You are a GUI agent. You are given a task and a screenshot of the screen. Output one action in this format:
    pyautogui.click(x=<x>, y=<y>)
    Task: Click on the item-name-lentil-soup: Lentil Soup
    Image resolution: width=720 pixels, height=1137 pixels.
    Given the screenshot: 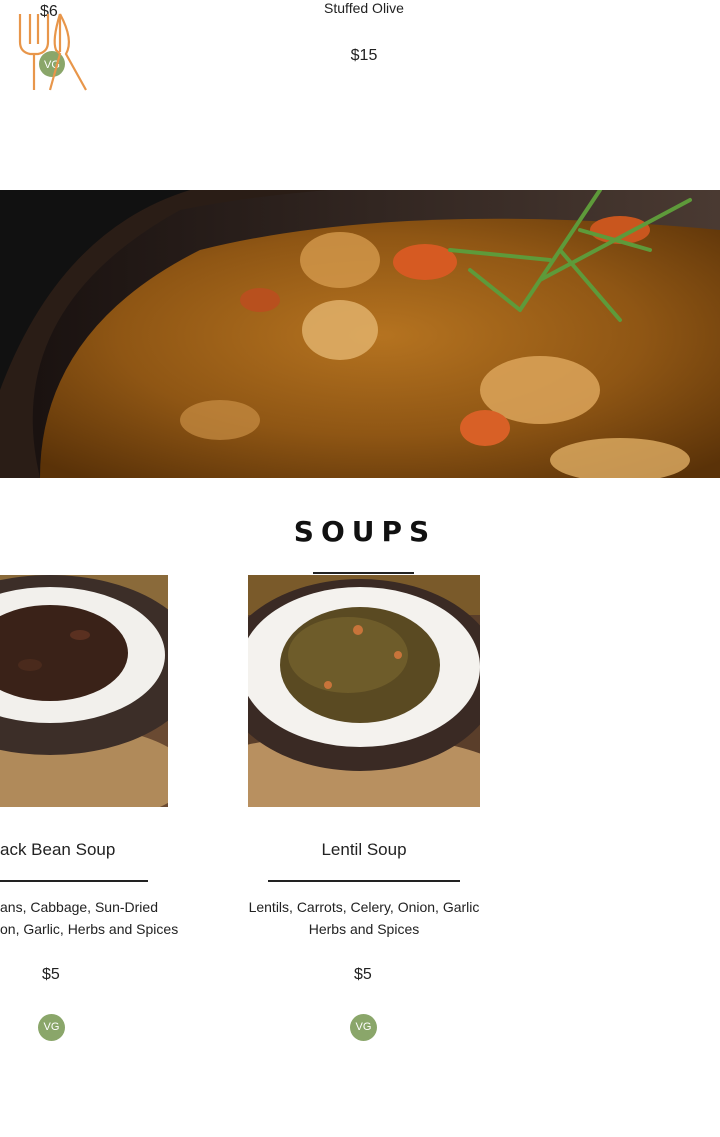 What is the action you would take?
    pyautogui.click(x=364, y=849)
    